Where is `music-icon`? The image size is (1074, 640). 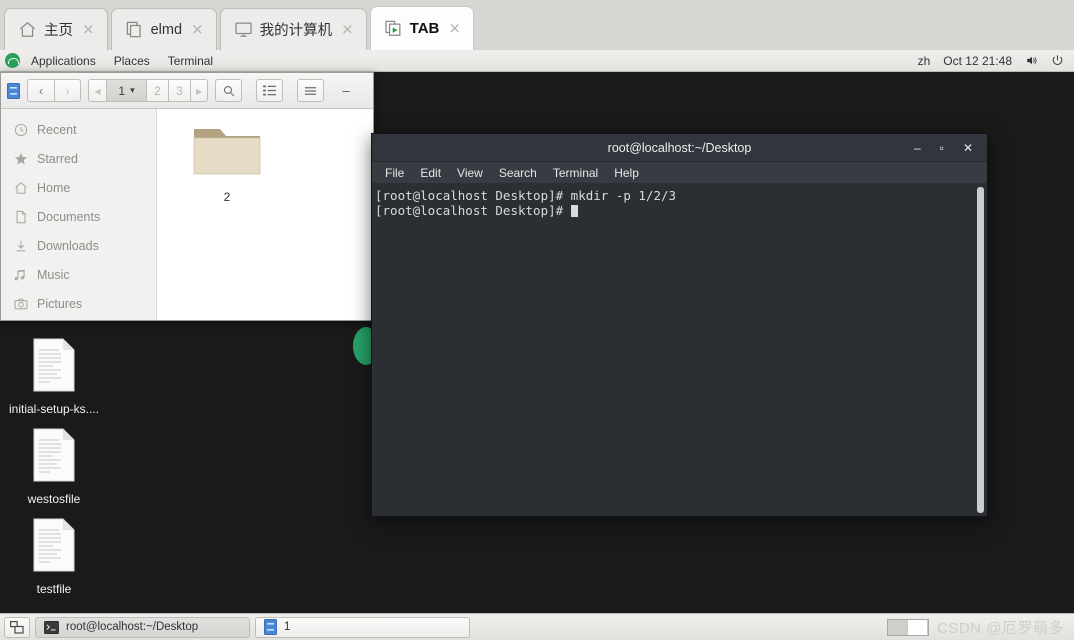 music-icon is located at coordinates (19, 274).